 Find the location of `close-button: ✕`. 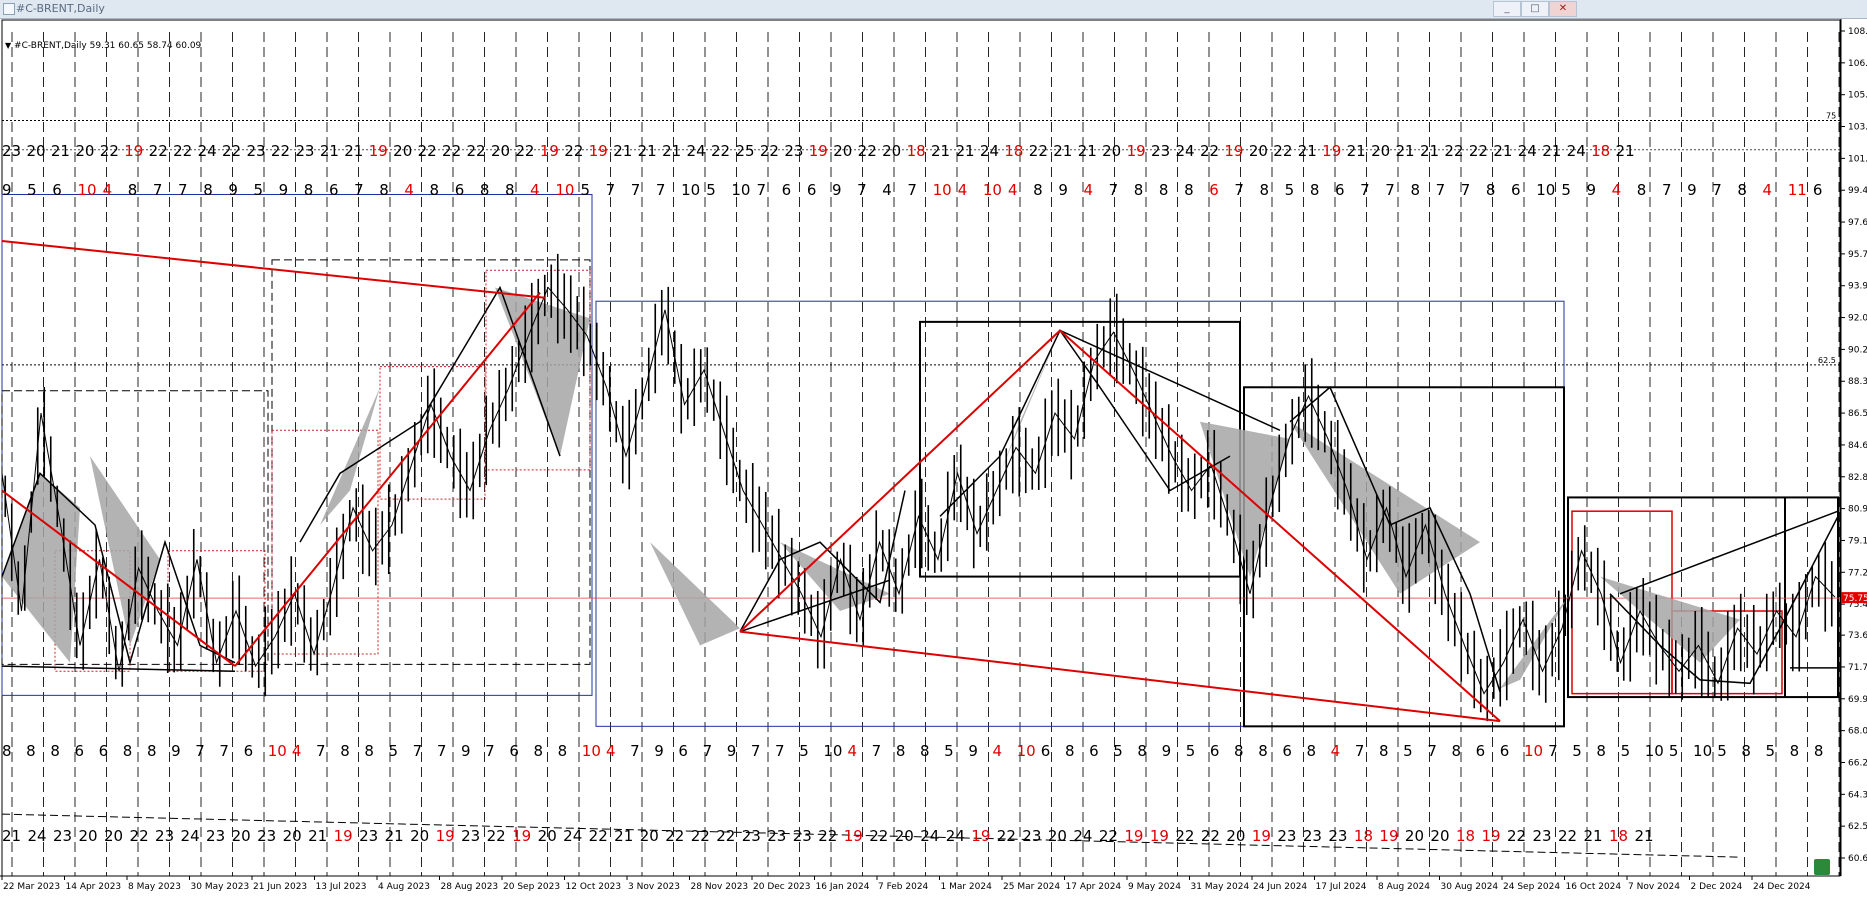

close-button: ✕ is located at coordinates (1563, 9).